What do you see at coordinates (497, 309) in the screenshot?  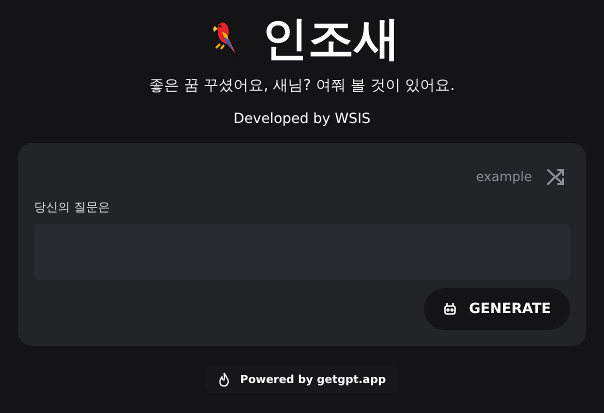 I see `generate-button: GENERATE` at bounding box center [497, 309].